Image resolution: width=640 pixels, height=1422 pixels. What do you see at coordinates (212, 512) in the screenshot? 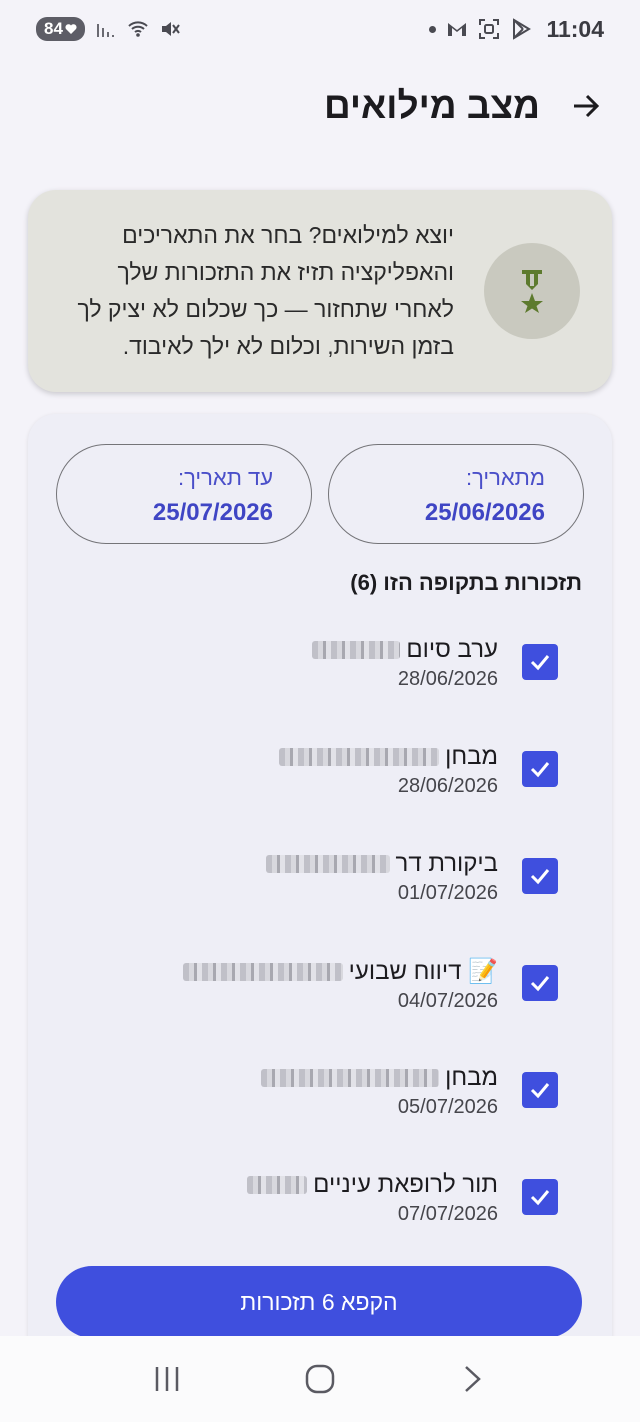
I see `to-date-value: 25/07/2026` at bounding box center [212, 512].